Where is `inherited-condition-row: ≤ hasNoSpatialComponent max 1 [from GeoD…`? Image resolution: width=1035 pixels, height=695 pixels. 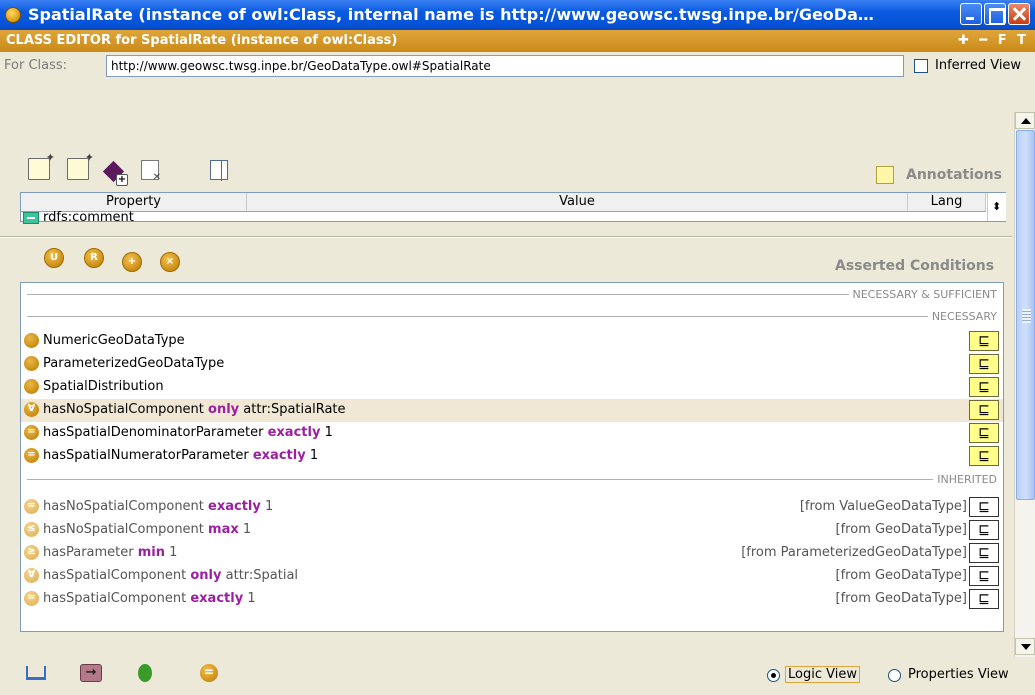
inherited-condition-row: ≤ hasNoSpatialComponent max 1 [from GeoD… is located at coordinates (512, 530).